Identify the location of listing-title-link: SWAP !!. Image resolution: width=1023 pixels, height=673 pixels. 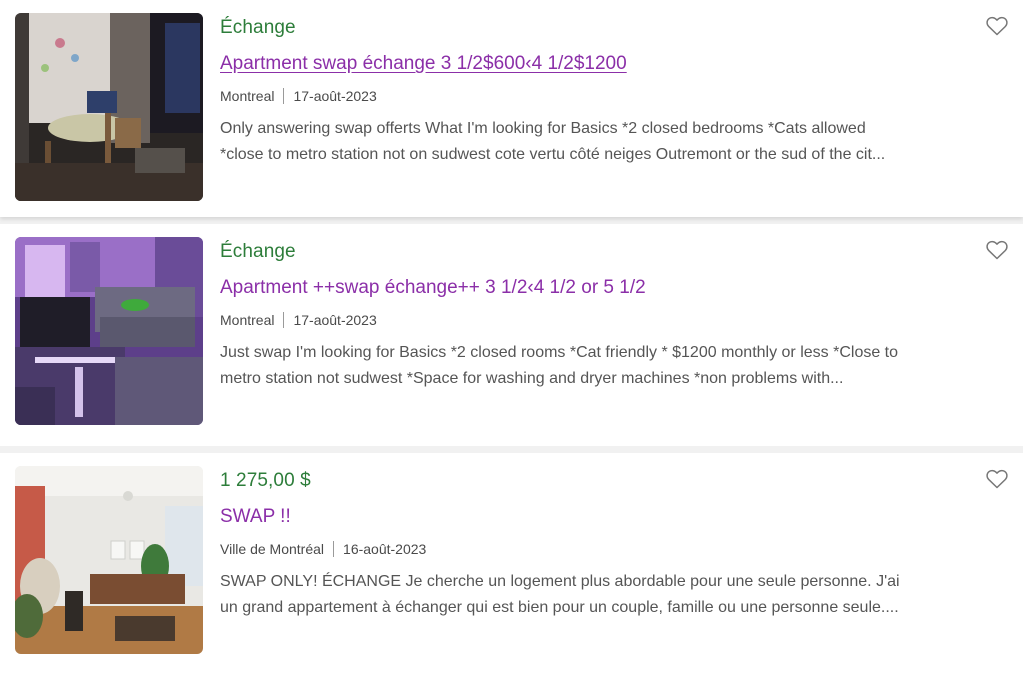
(255, 517).